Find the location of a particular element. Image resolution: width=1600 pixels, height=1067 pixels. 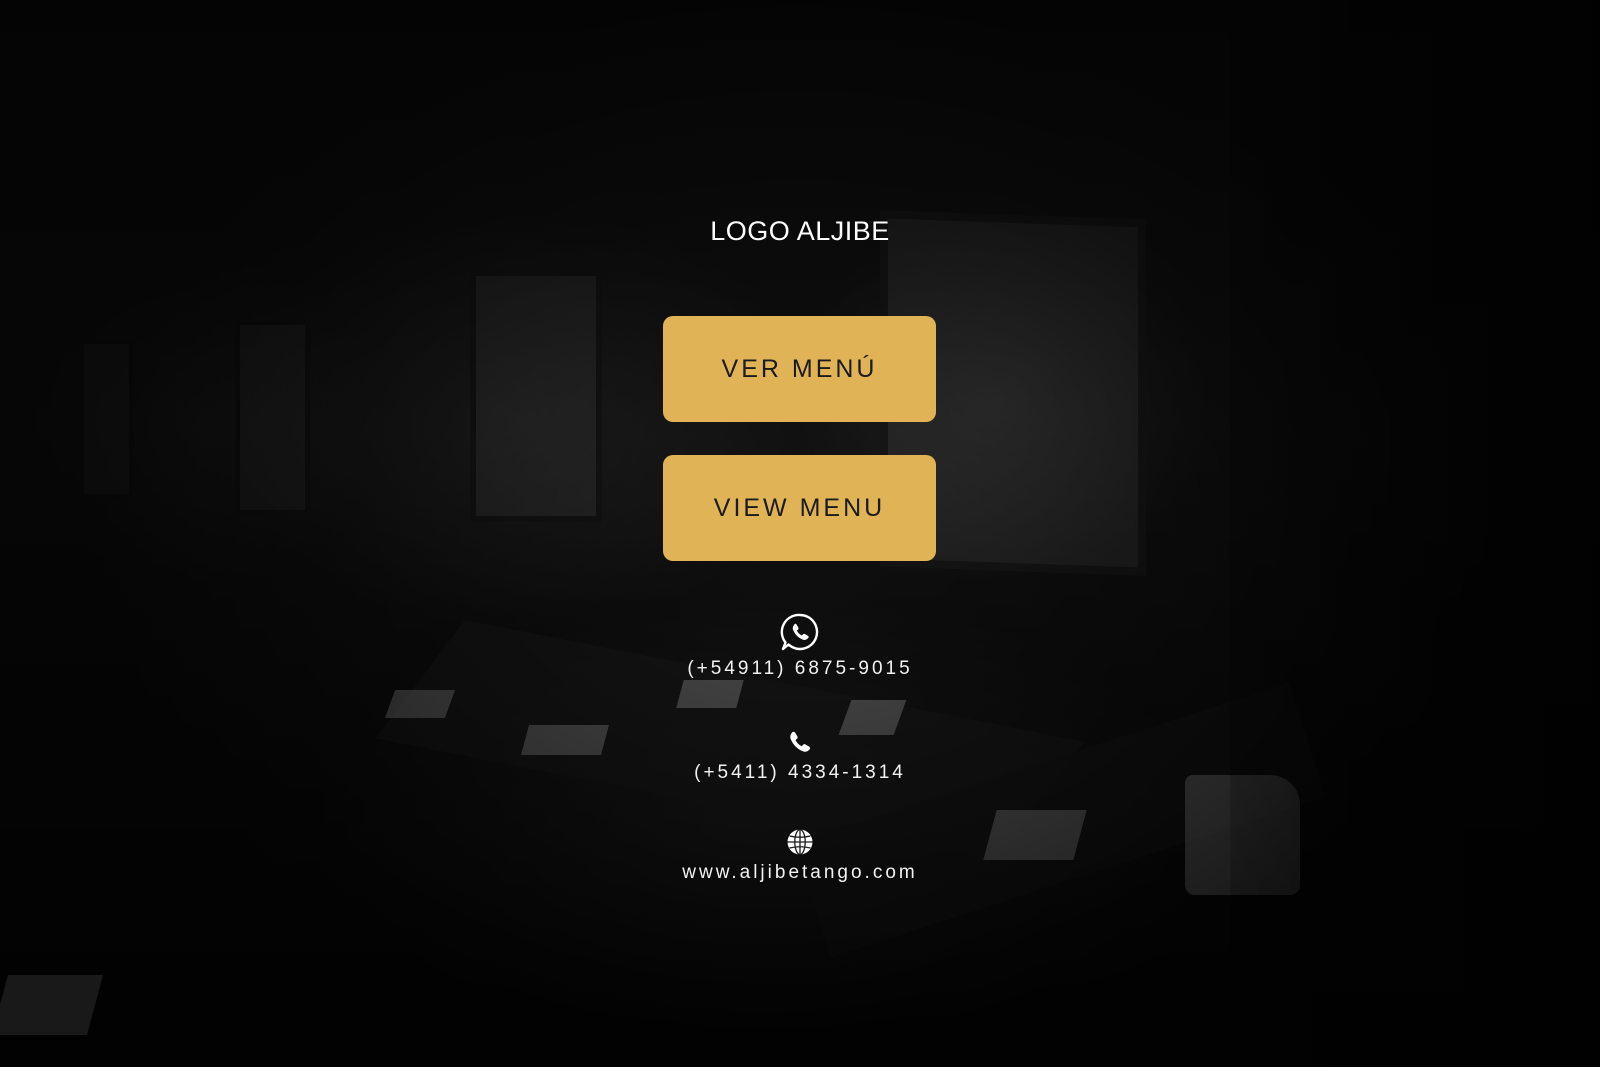

phone-number: (+5411) 4334-1314 is located at coordinates (800, 773).